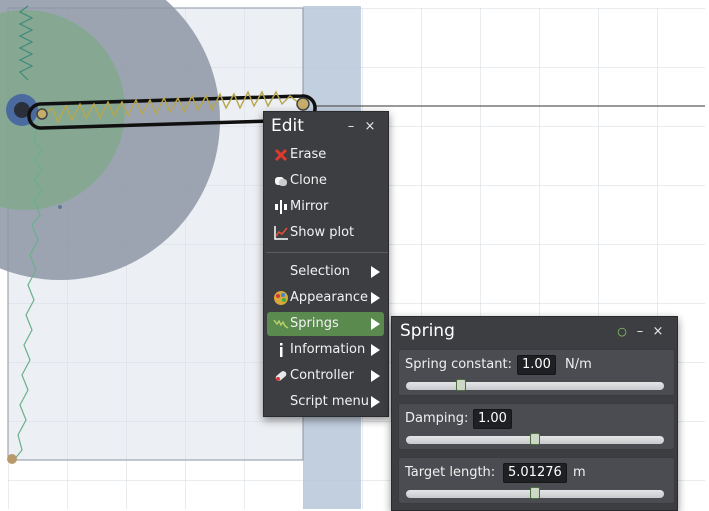 The width and height of the screenshot is (709, 511). What do you see at coordinates (458, 364) in the screenshot?
I see `spring-constant-label: Spring constant:` at bounding box center [458, 364].